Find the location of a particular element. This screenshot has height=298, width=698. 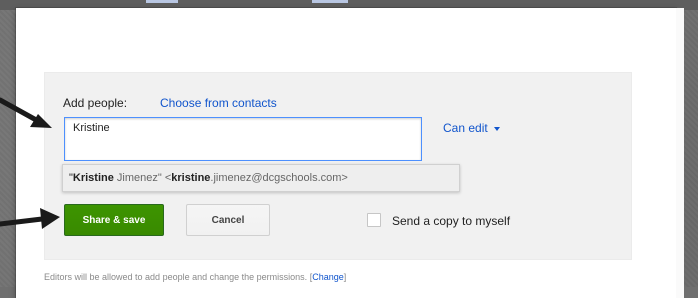

change-permissions-link: Change is located at coordinates (328, 277).